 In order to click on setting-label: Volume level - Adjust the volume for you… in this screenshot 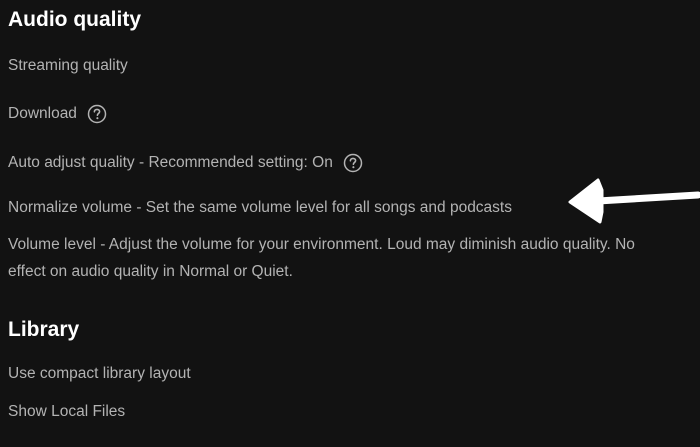, I will do `click(321, 258)`.